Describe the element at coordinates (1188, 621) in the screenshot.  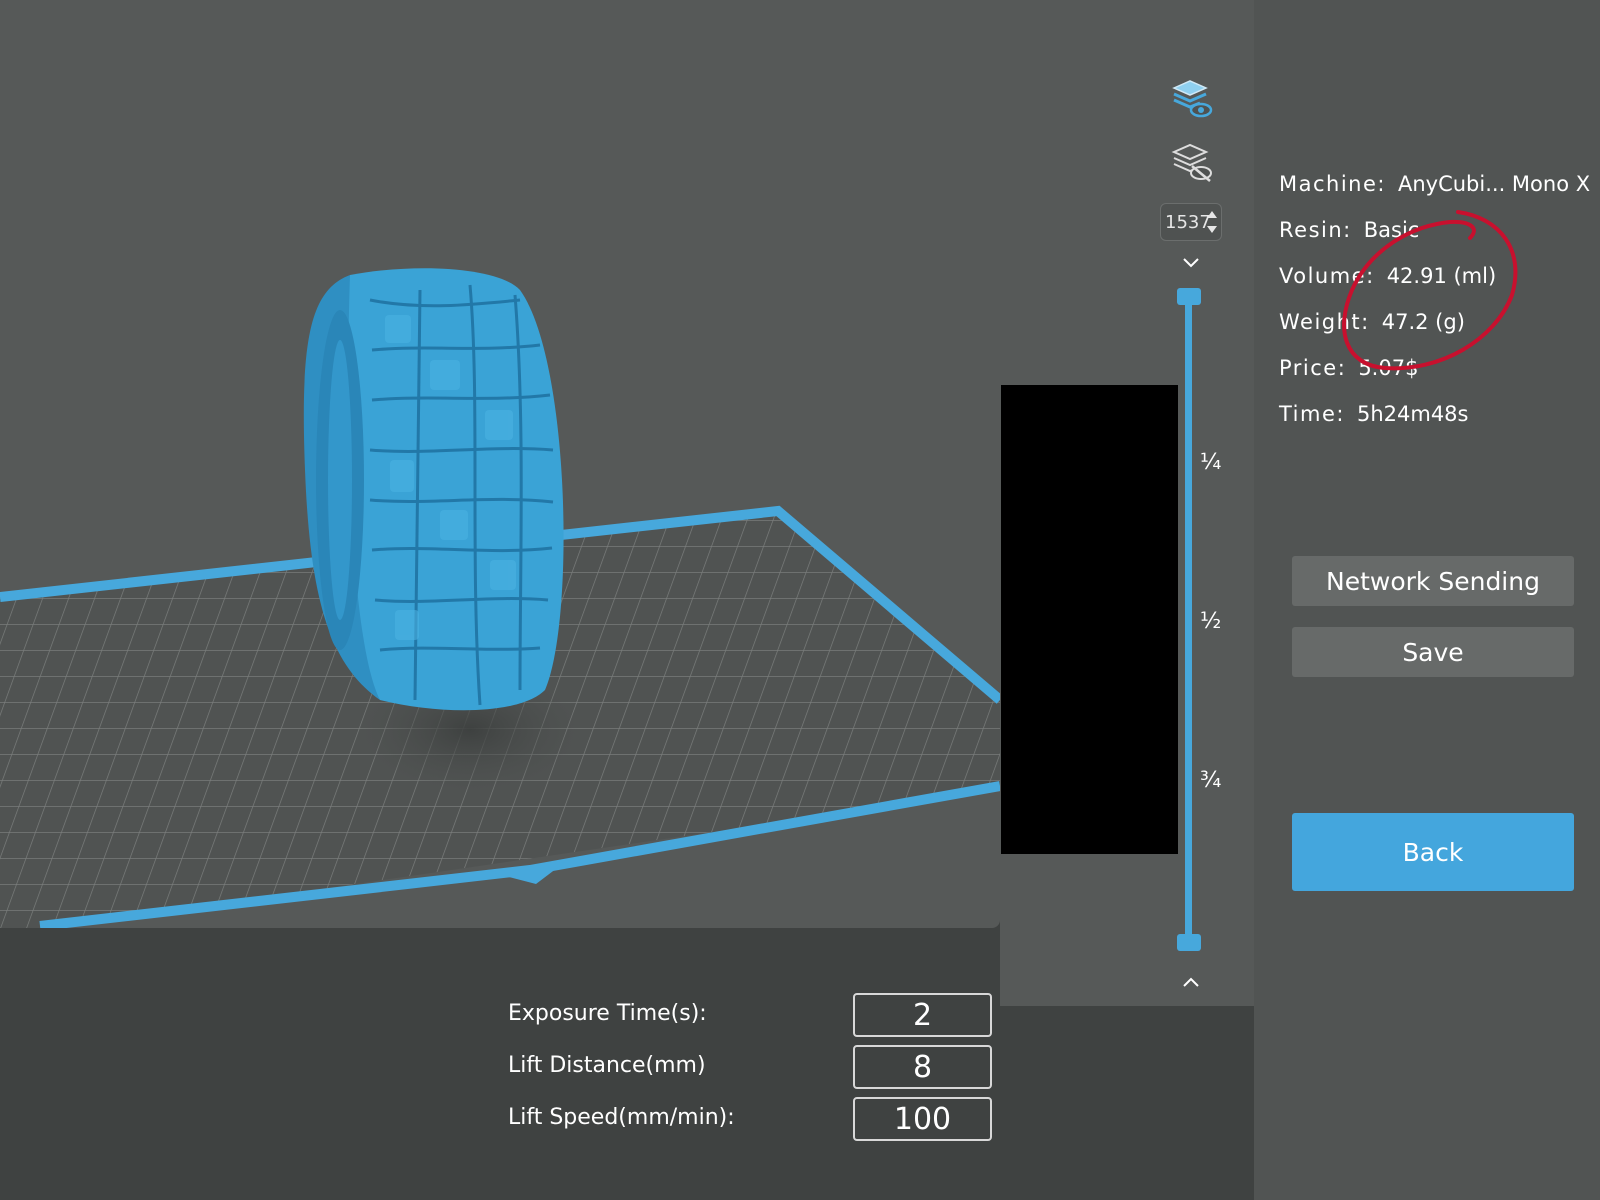
I see `layer-slider-track` at that location.